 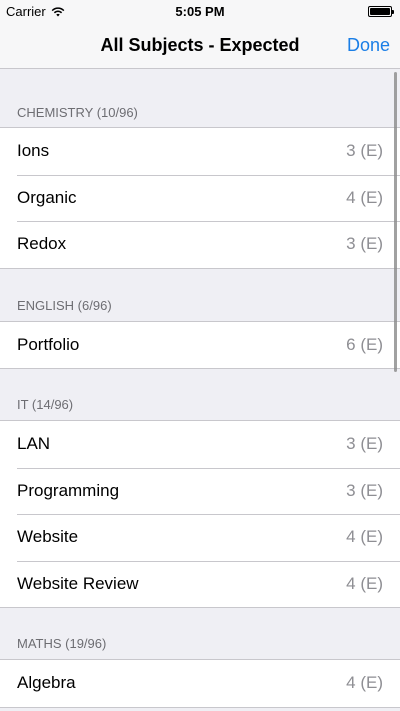 What do you see at coordinates (200, 491) in the screenshot?
I see `table-row: Programming 3 (E)` at bounding box center [200, 491].